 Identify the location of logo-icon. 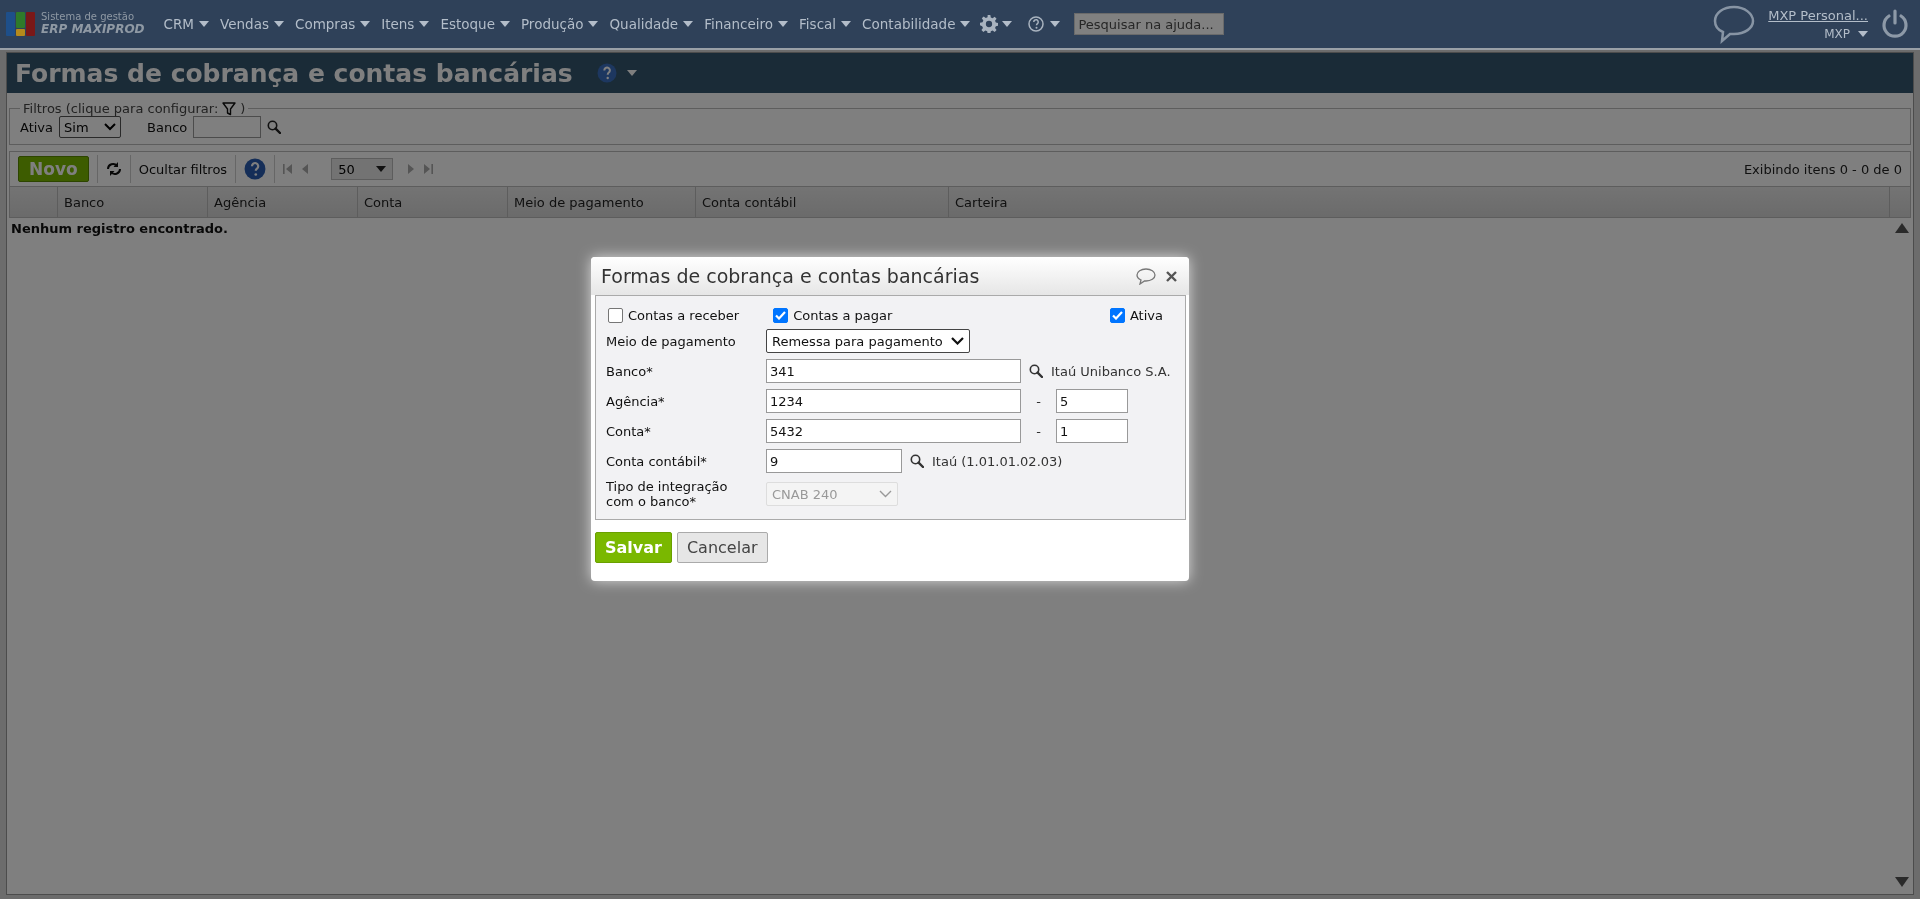
(21, 24).